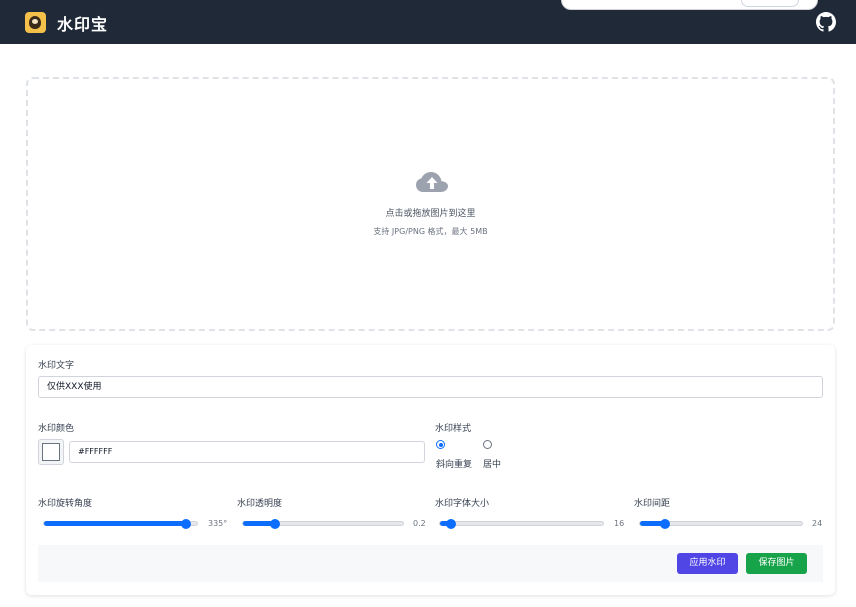 This screenshot has width=856, height=607. Describe the element at coordinates (454, 465) in the screenshot. I see `style-option-diagonal: 斜向重复` at that location.